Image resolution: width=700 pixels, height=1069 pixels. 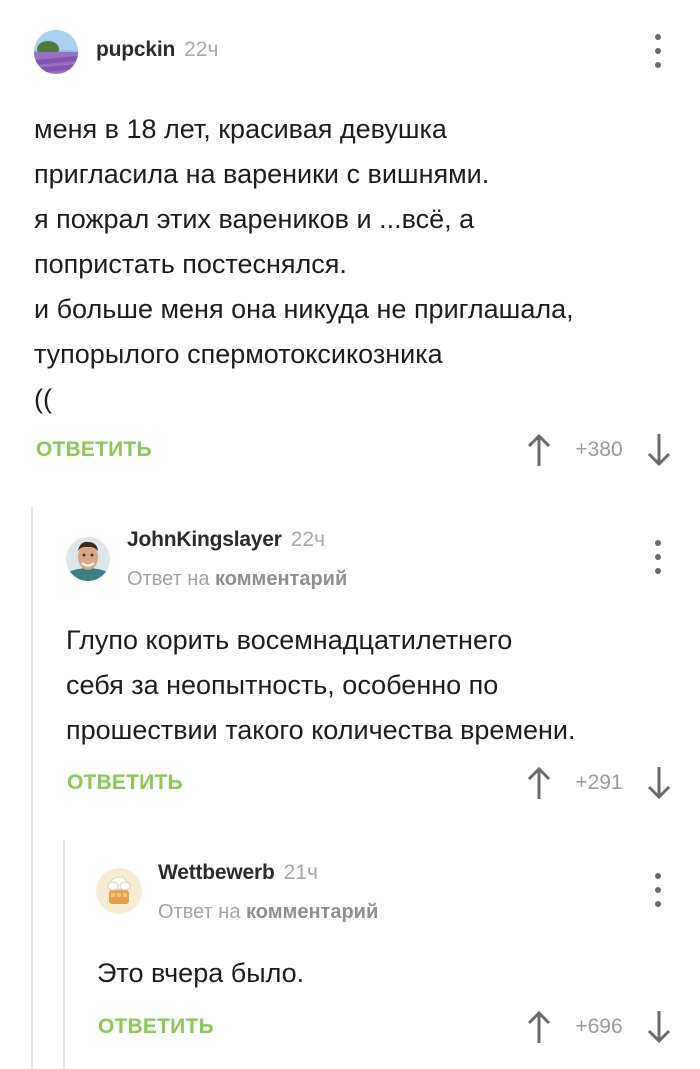 I want to click on score: +380, so click(x=599, y=449).